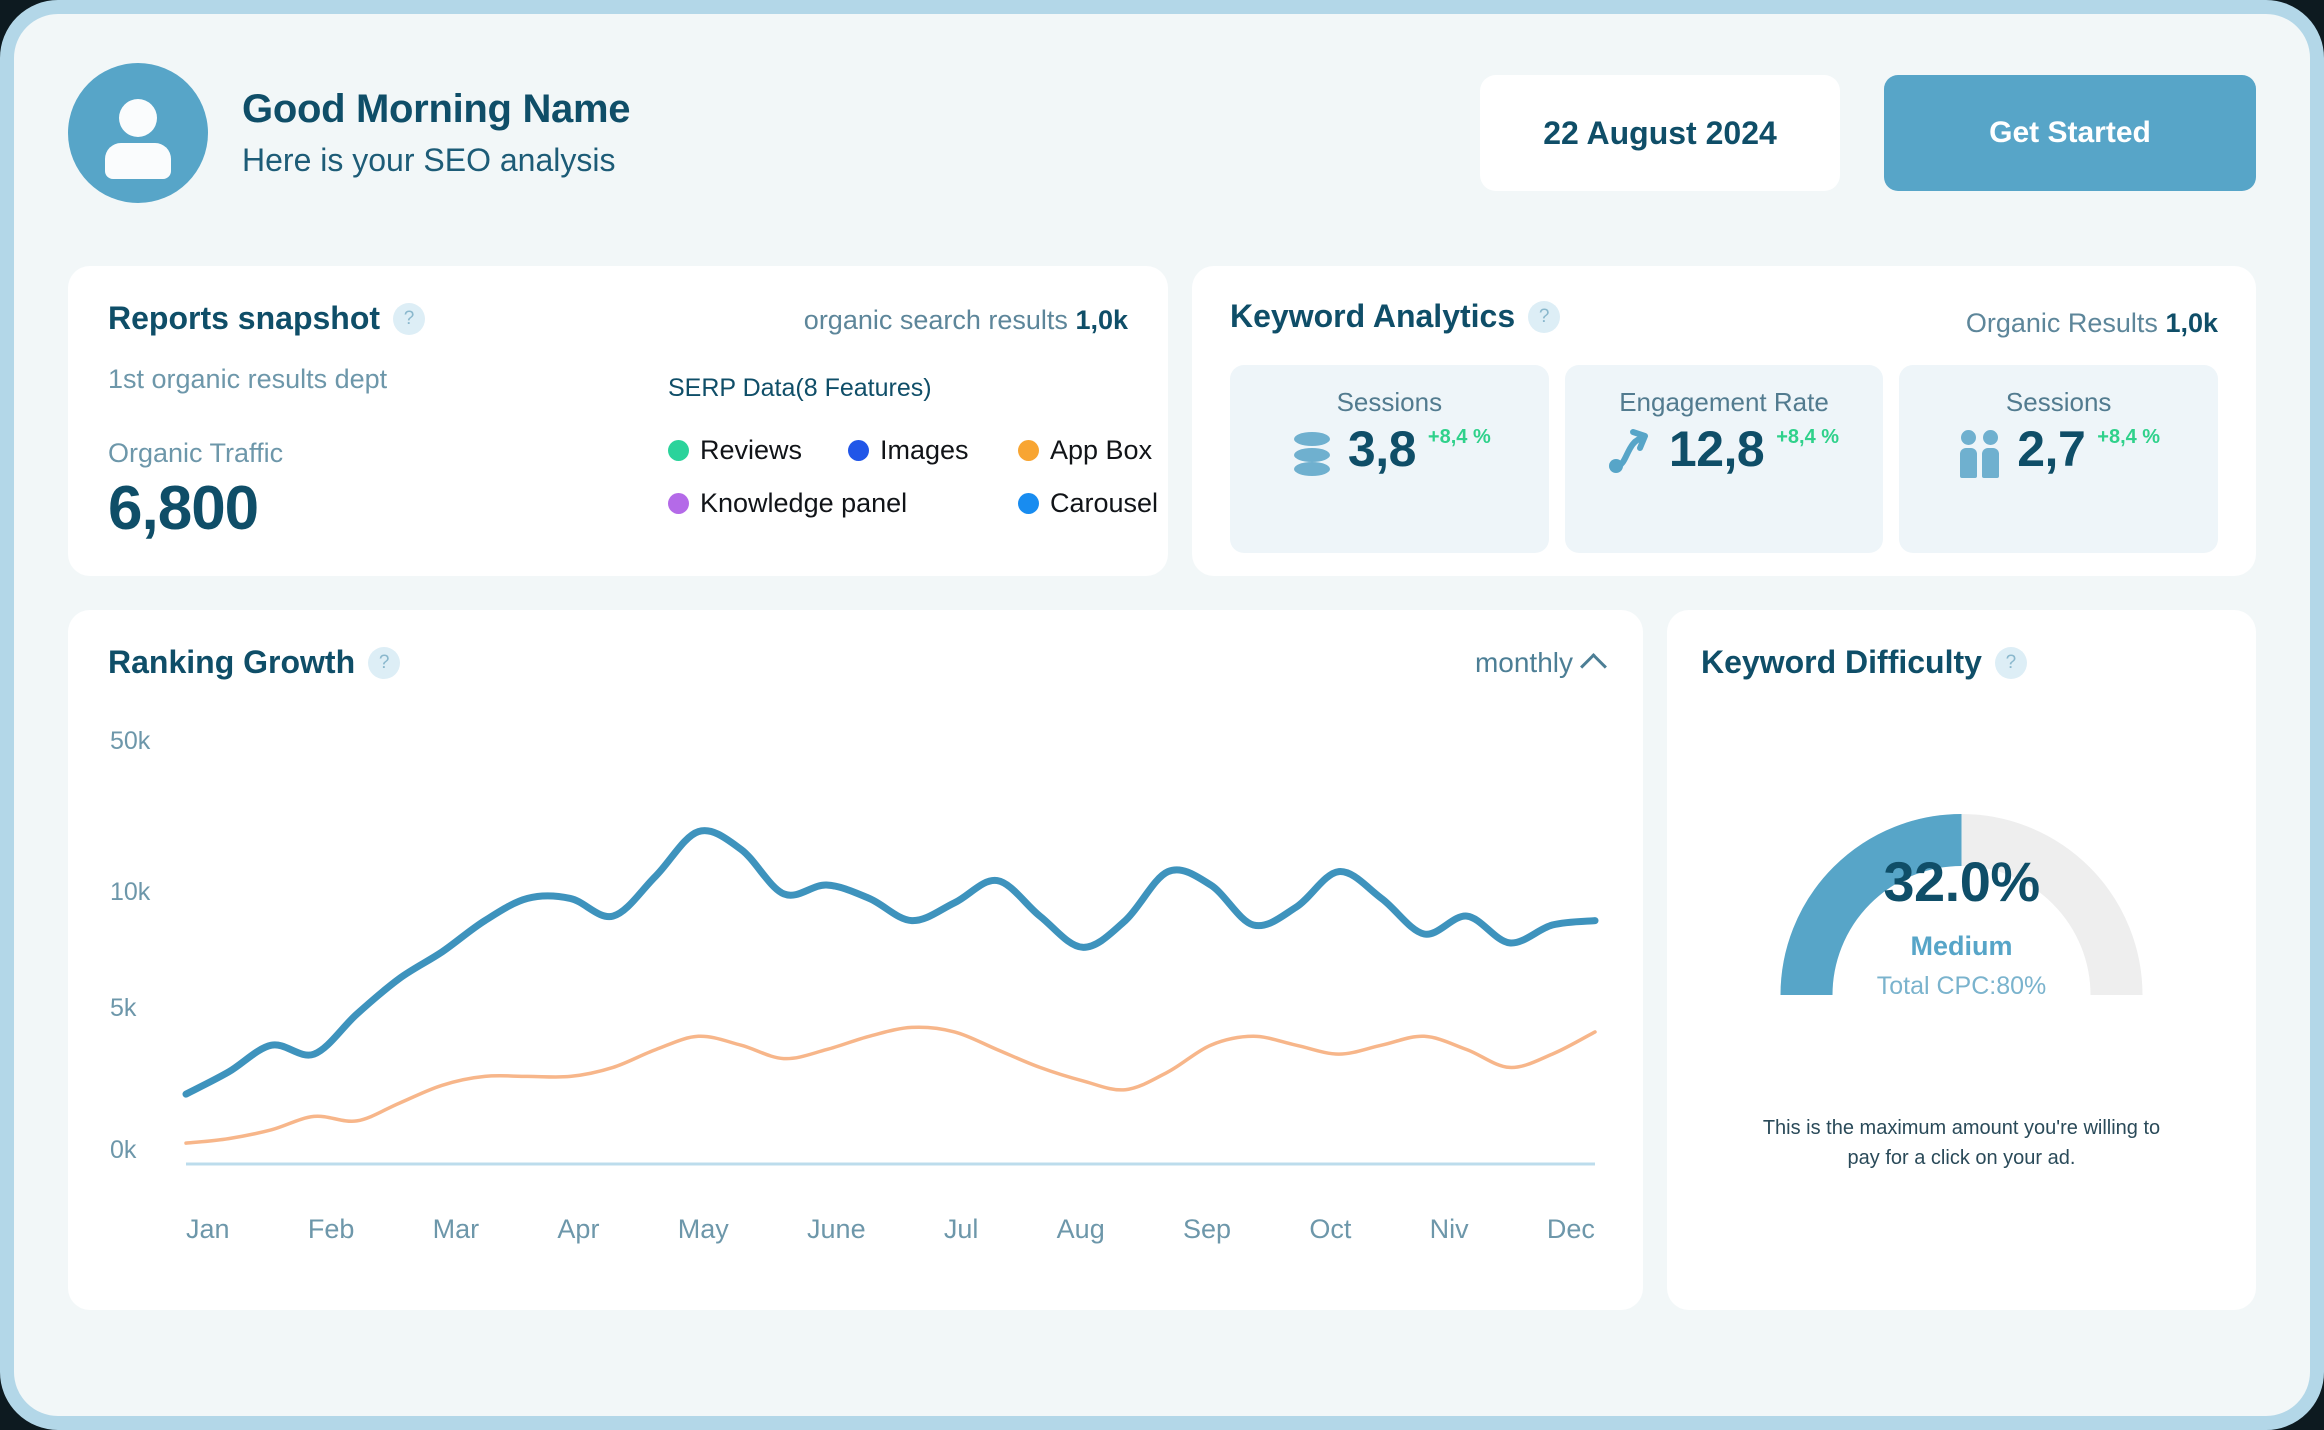 This screenshot has width=2324, height=1430. I want to click on serp-feature-label: Knowledge panel, so click(804, 503).